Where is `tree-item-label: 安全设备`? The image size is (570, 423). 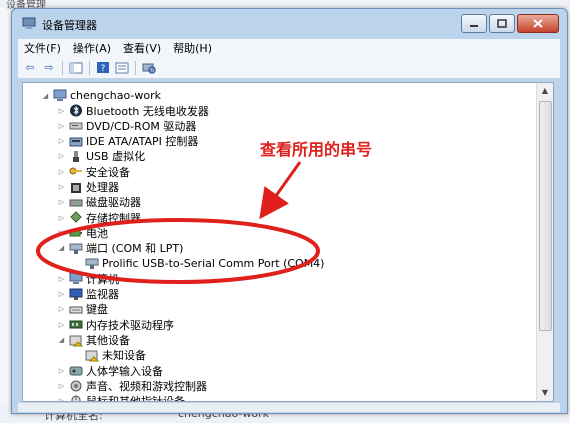
tree-item-label: 安全设备 is located at coordinates (108, 172).